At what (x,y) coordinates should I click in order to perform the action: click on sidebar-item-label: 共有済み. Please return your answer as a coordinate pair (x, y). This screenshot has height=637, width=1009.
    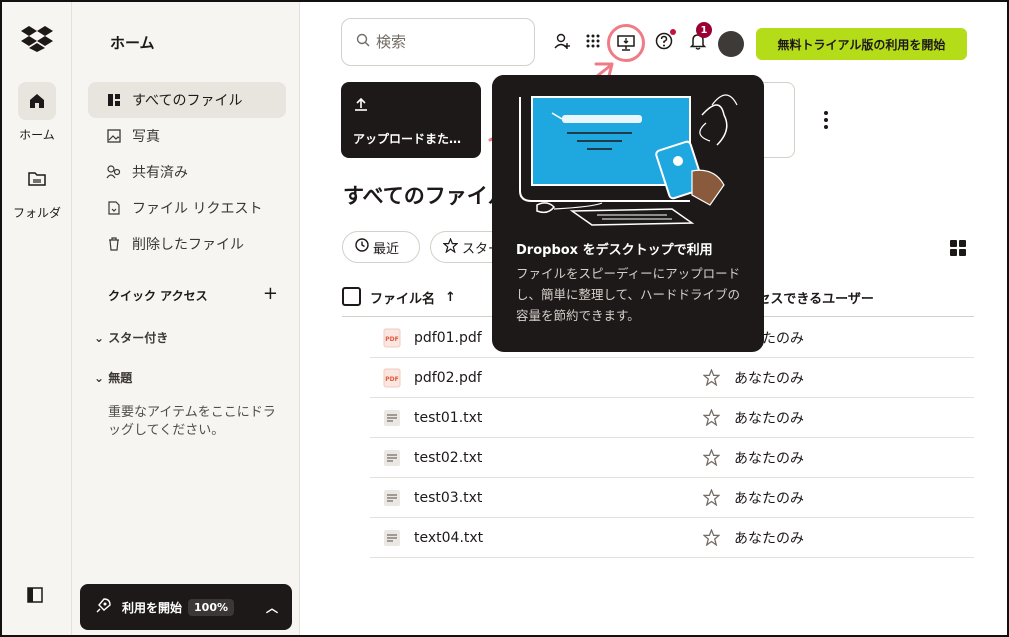
    Looking at the image, I should click on (160, 173).